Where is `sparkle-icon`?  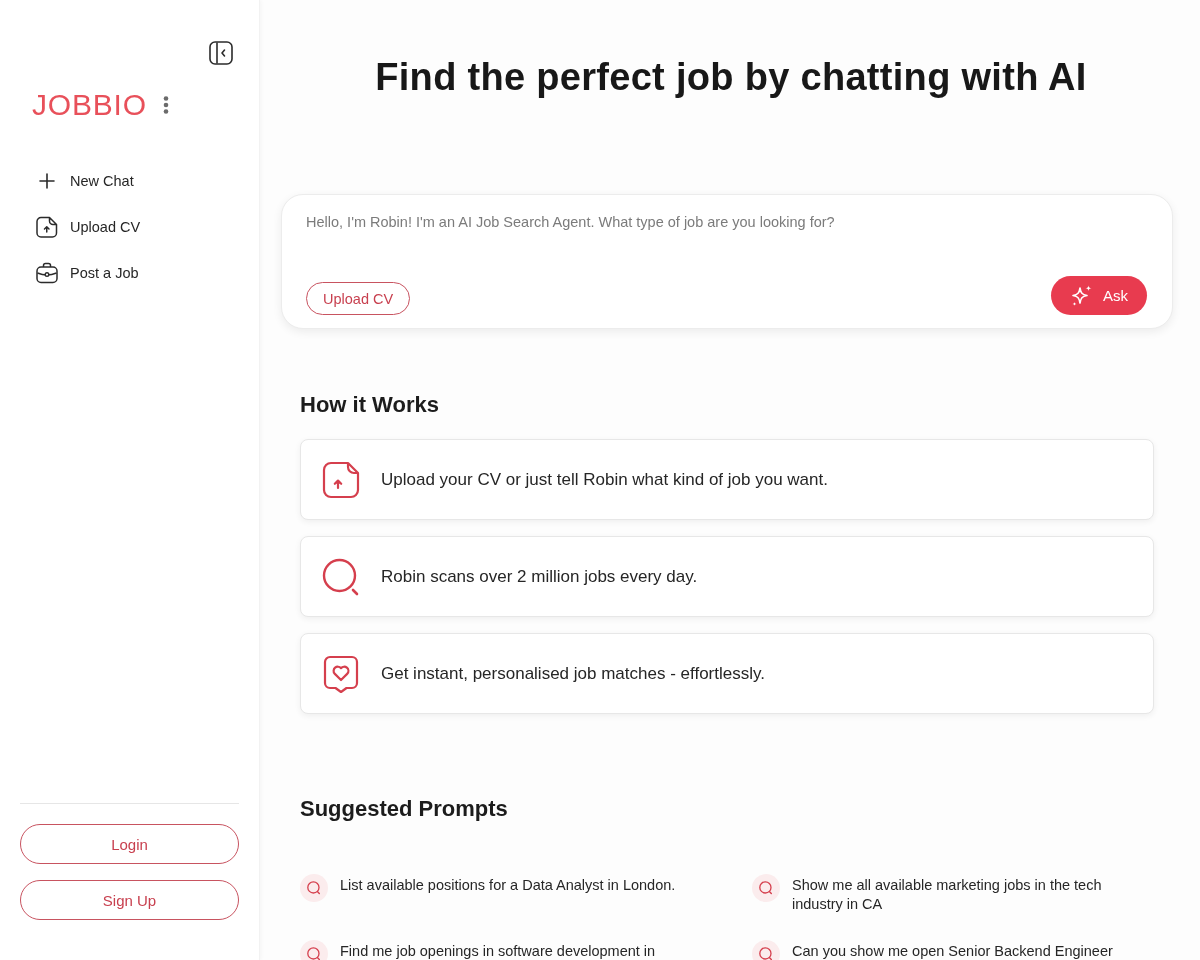
sparkle-icon is located at coordinates (1082, 295).